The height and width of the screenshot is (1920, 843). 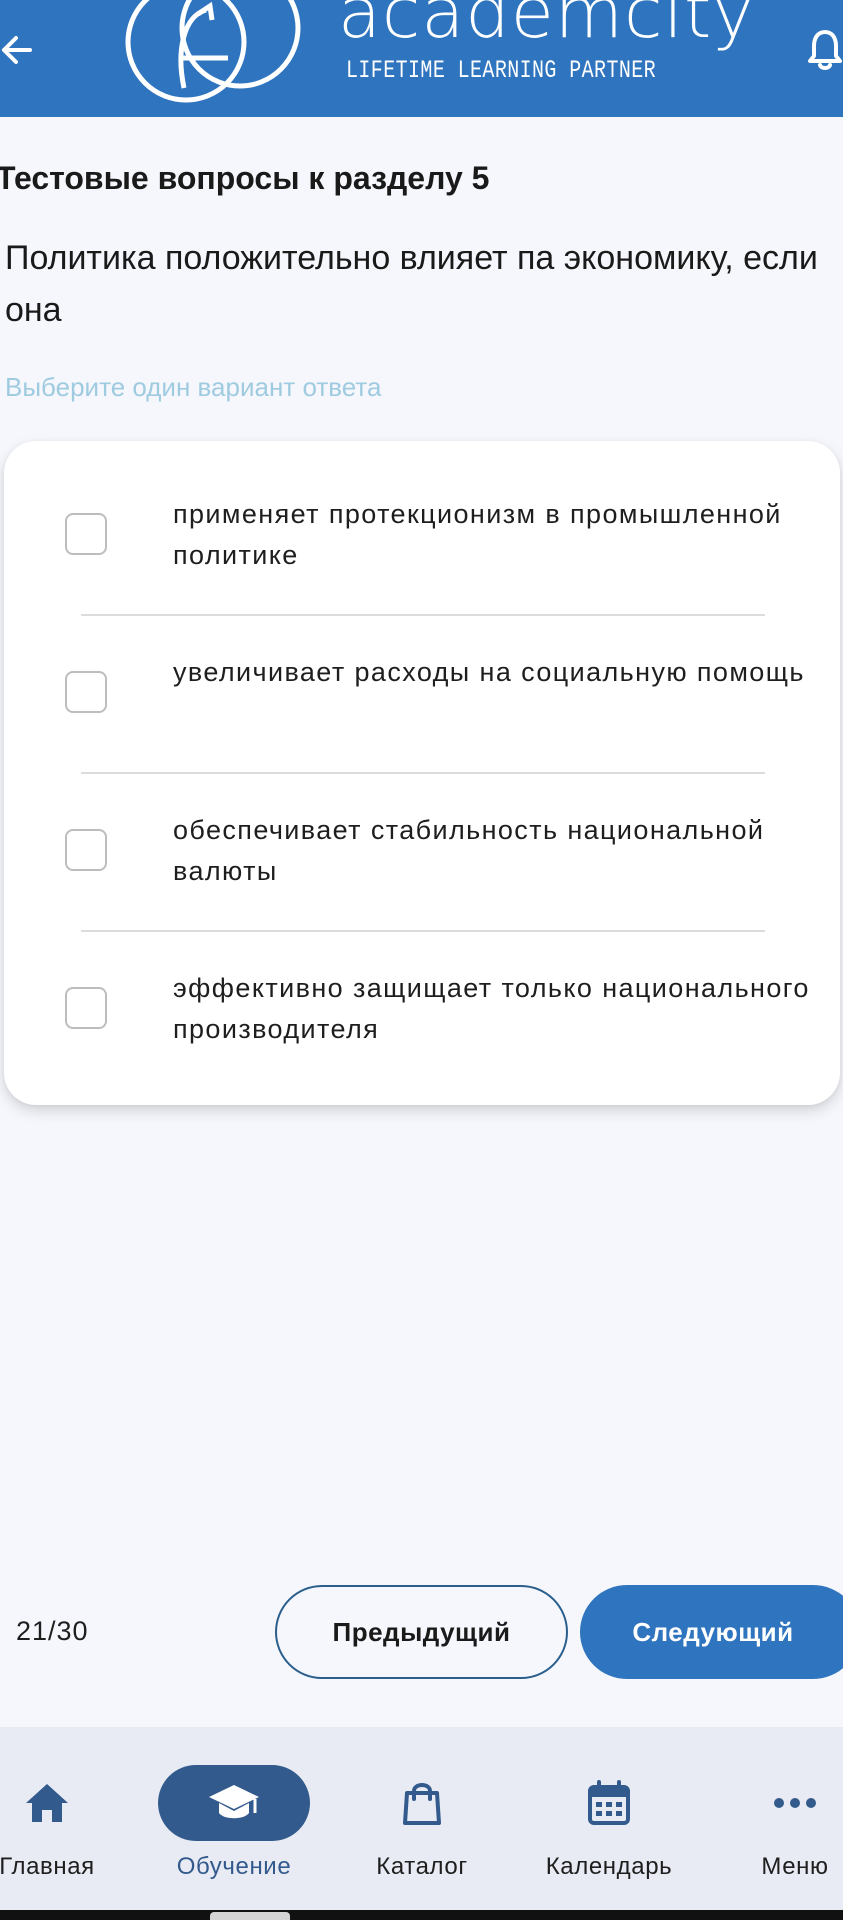 I want to click on academcity-logo-icon, so click(x=213, y=51).